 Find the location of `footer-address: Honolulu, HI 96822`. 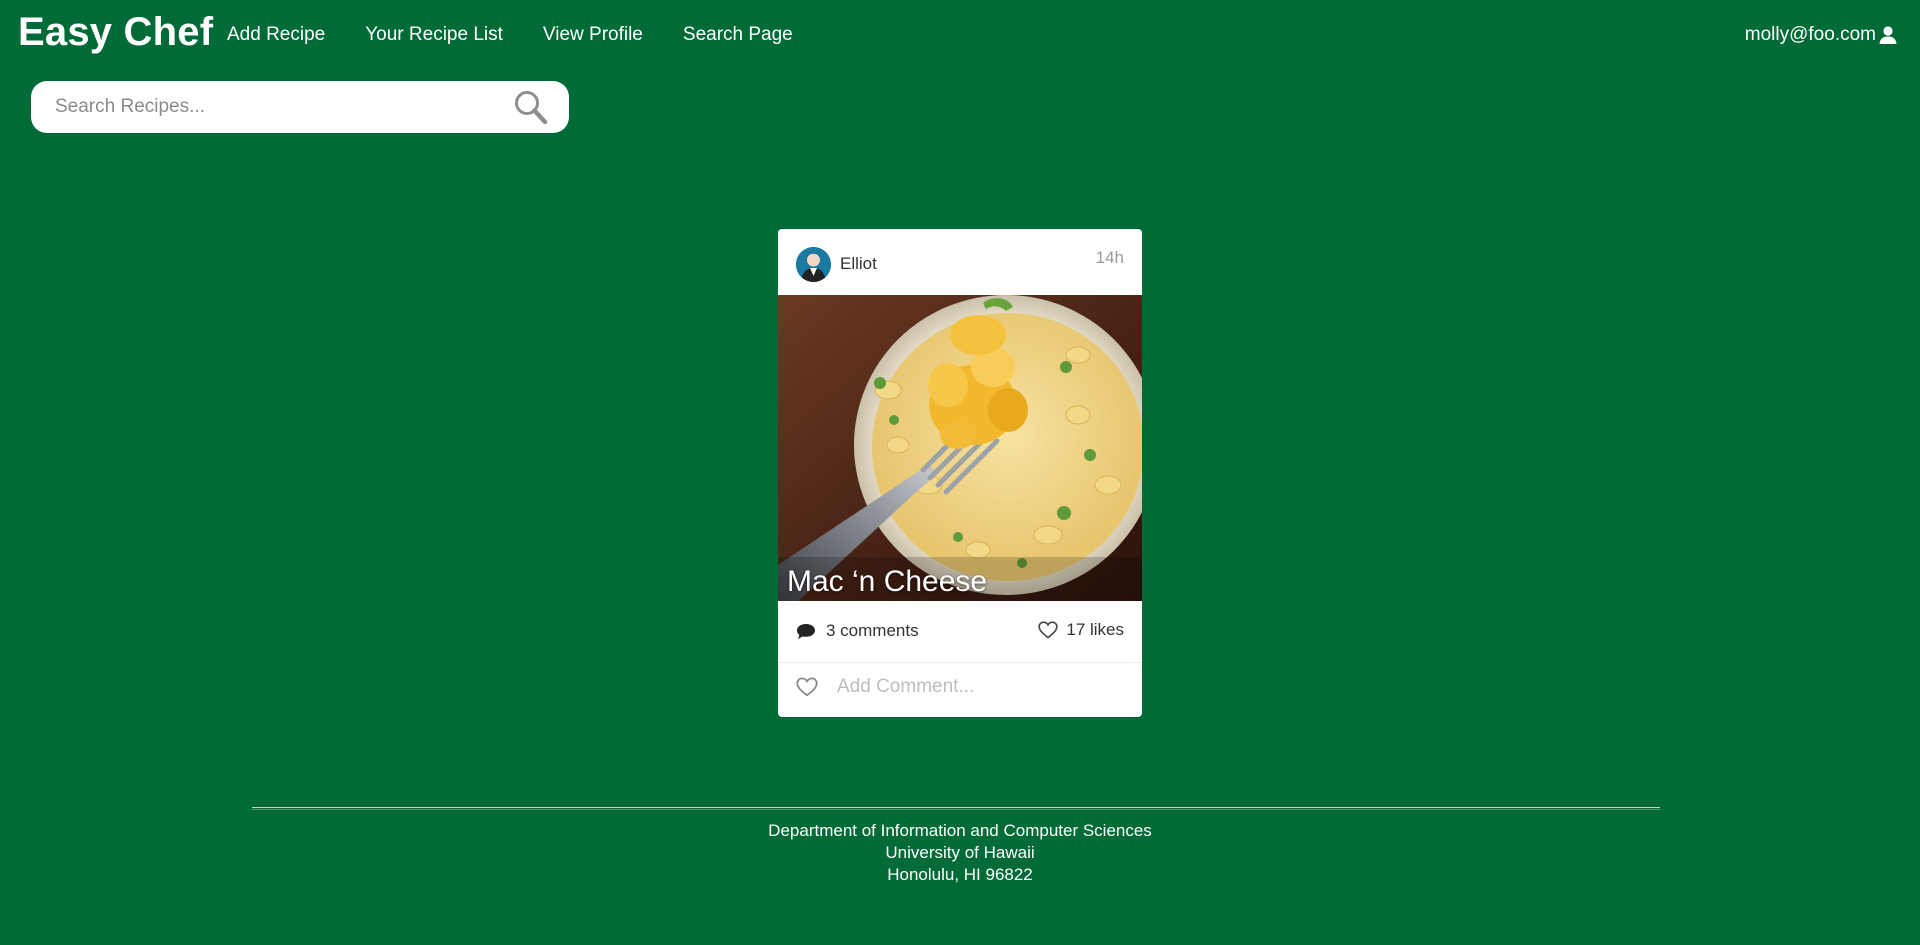

footer-address: Honolulu, HI 96822 is located at coordinates (960, 874).